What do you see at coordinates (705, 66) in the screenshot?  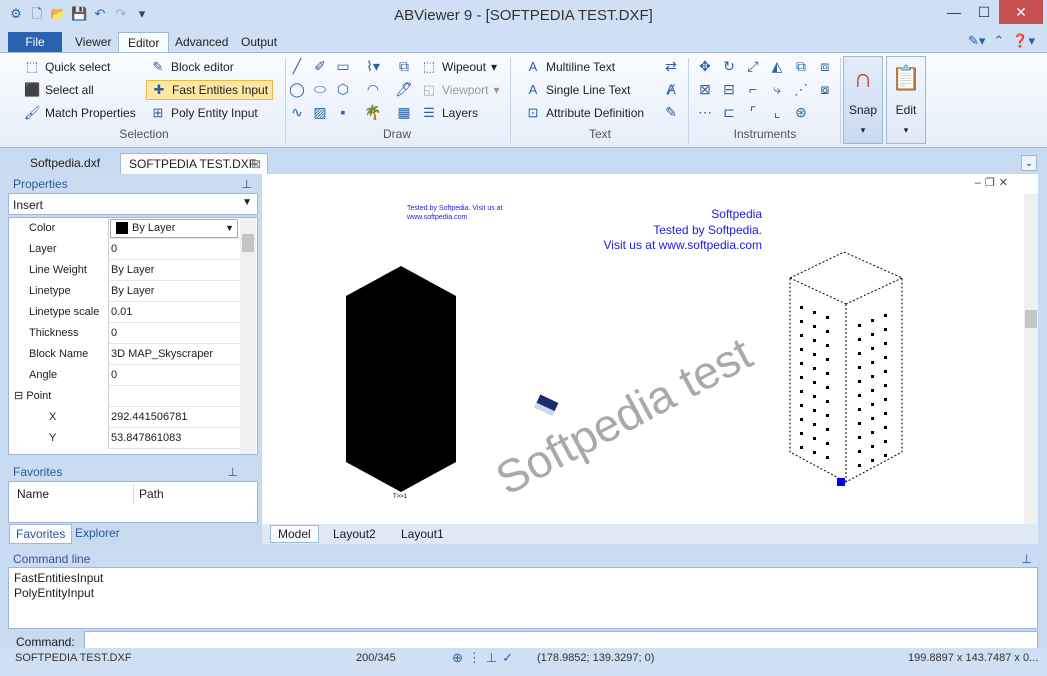 I see `move-icon: ✥` at bounding box center [705, 66].